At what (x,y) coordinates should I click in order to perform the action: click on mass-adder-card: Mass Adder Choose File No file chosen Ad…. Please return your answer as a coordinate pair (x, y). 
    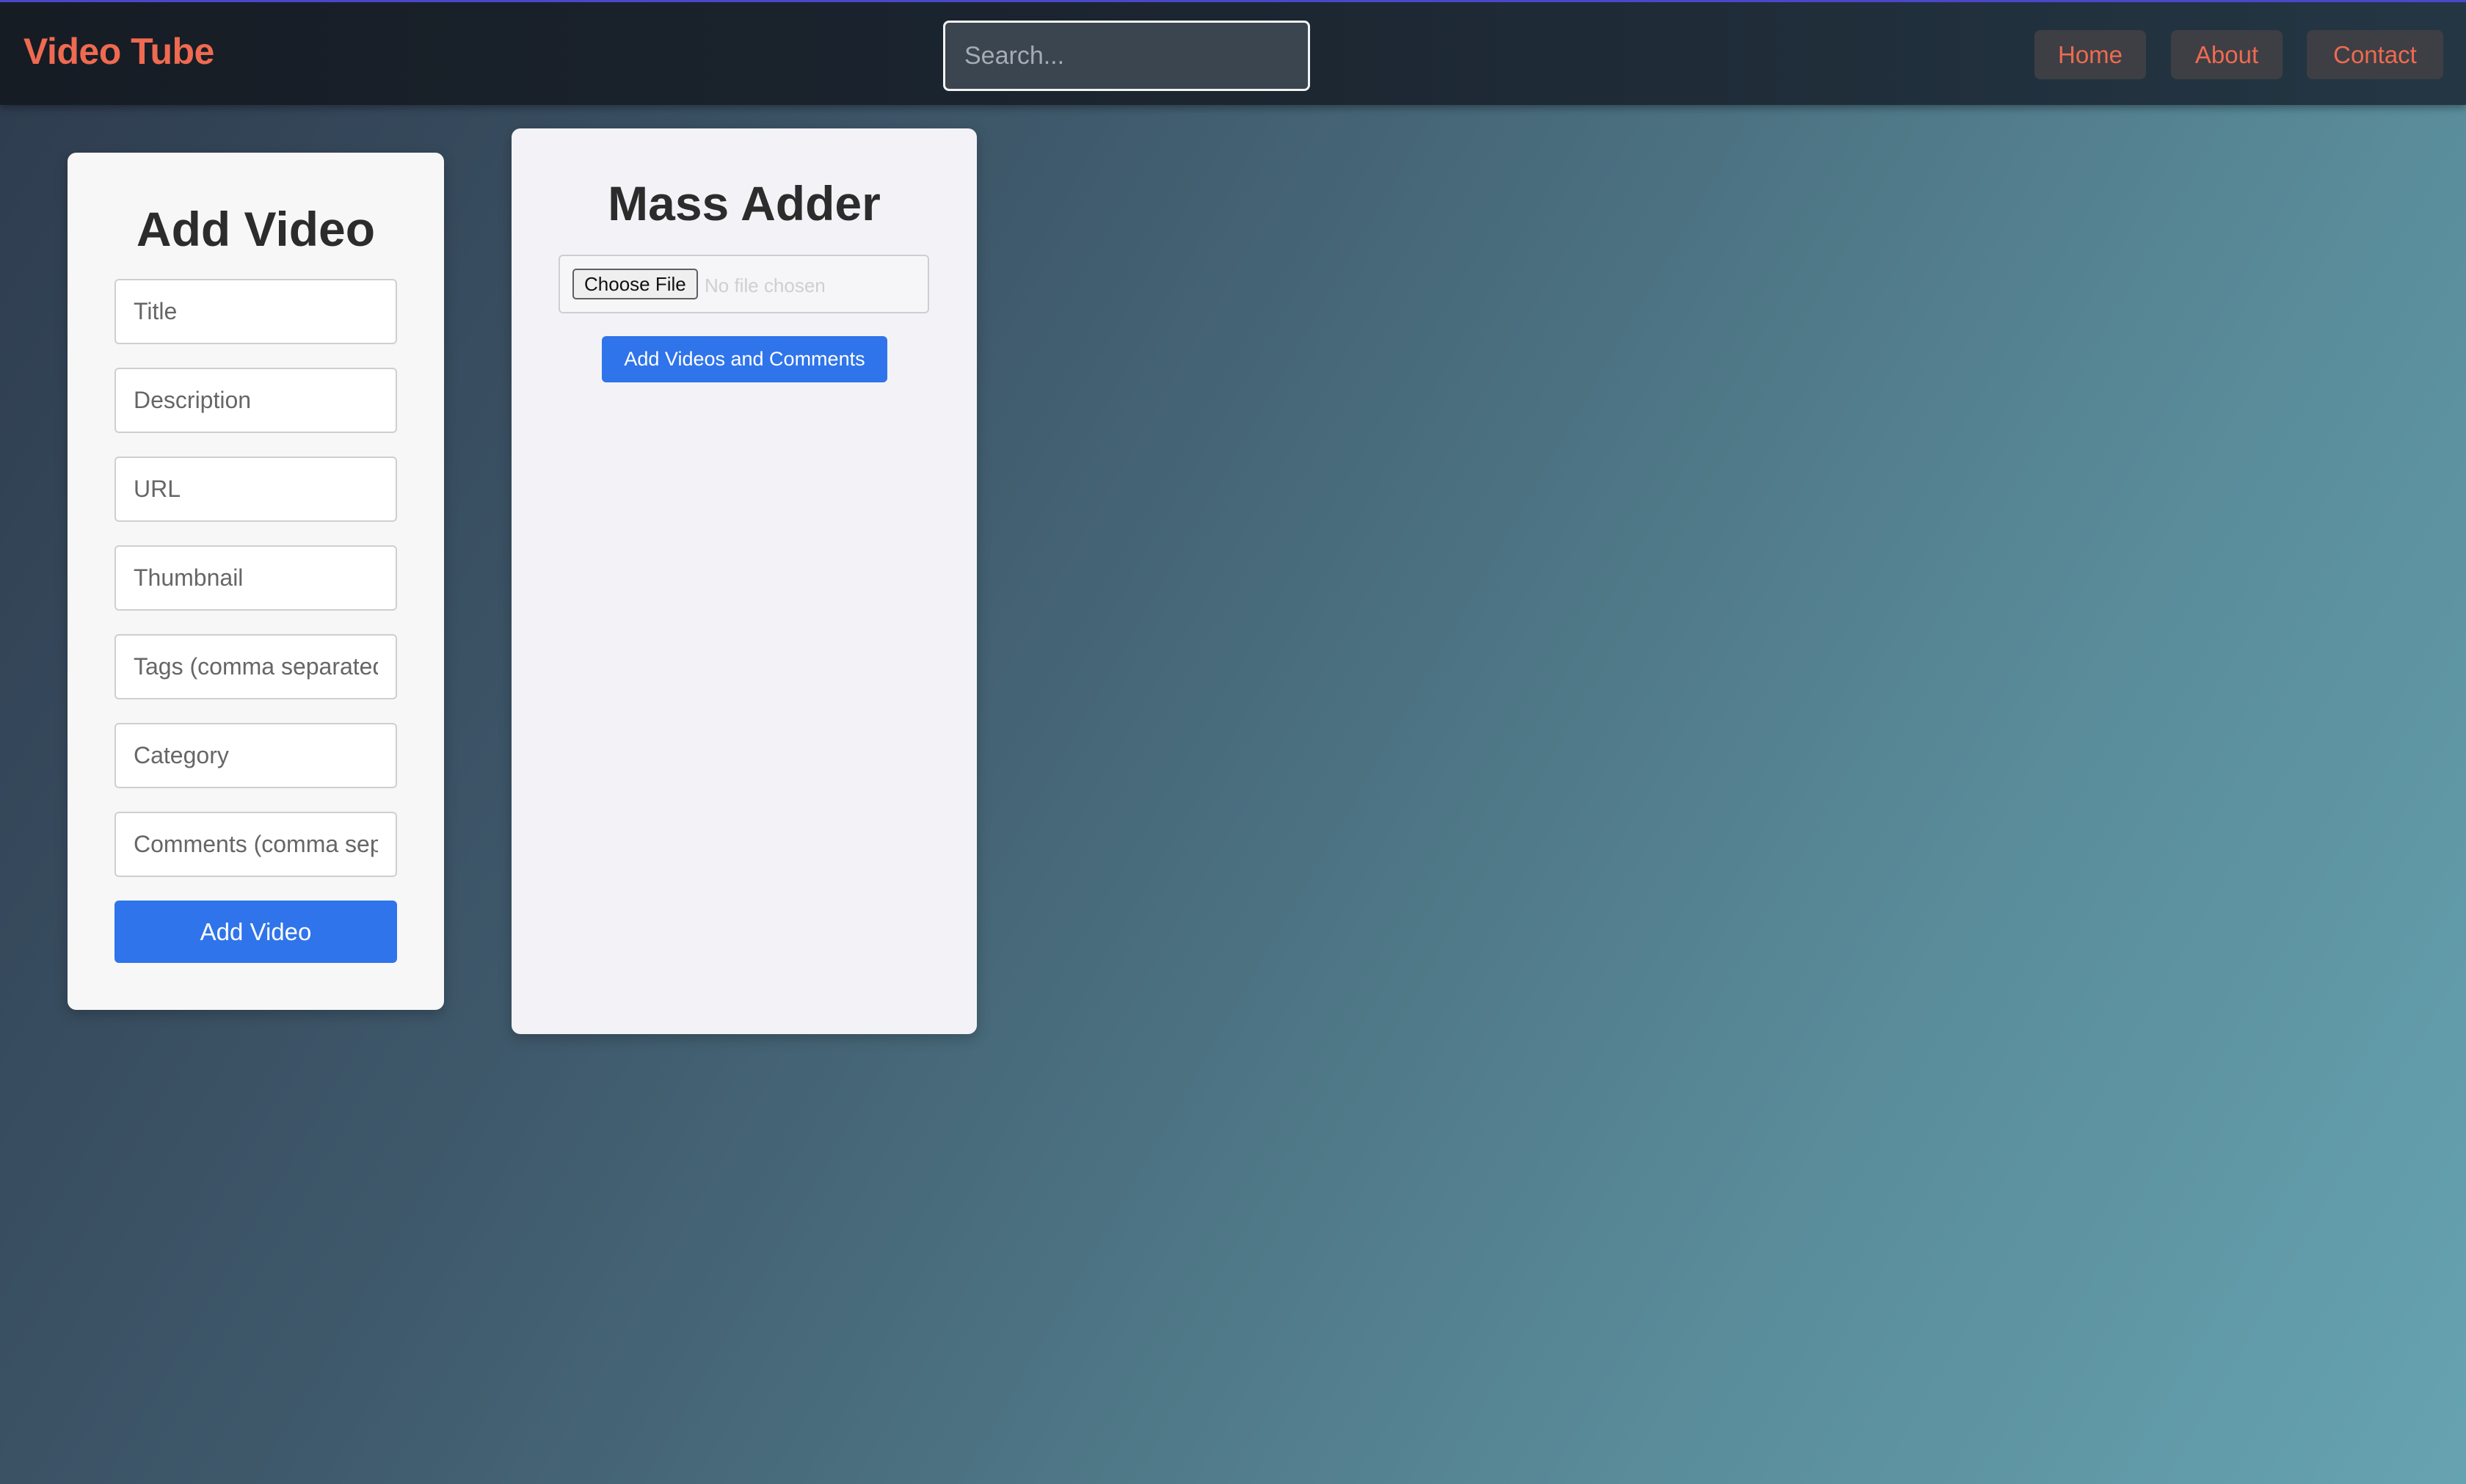
    Looking at the image, I should click on (744, 581).